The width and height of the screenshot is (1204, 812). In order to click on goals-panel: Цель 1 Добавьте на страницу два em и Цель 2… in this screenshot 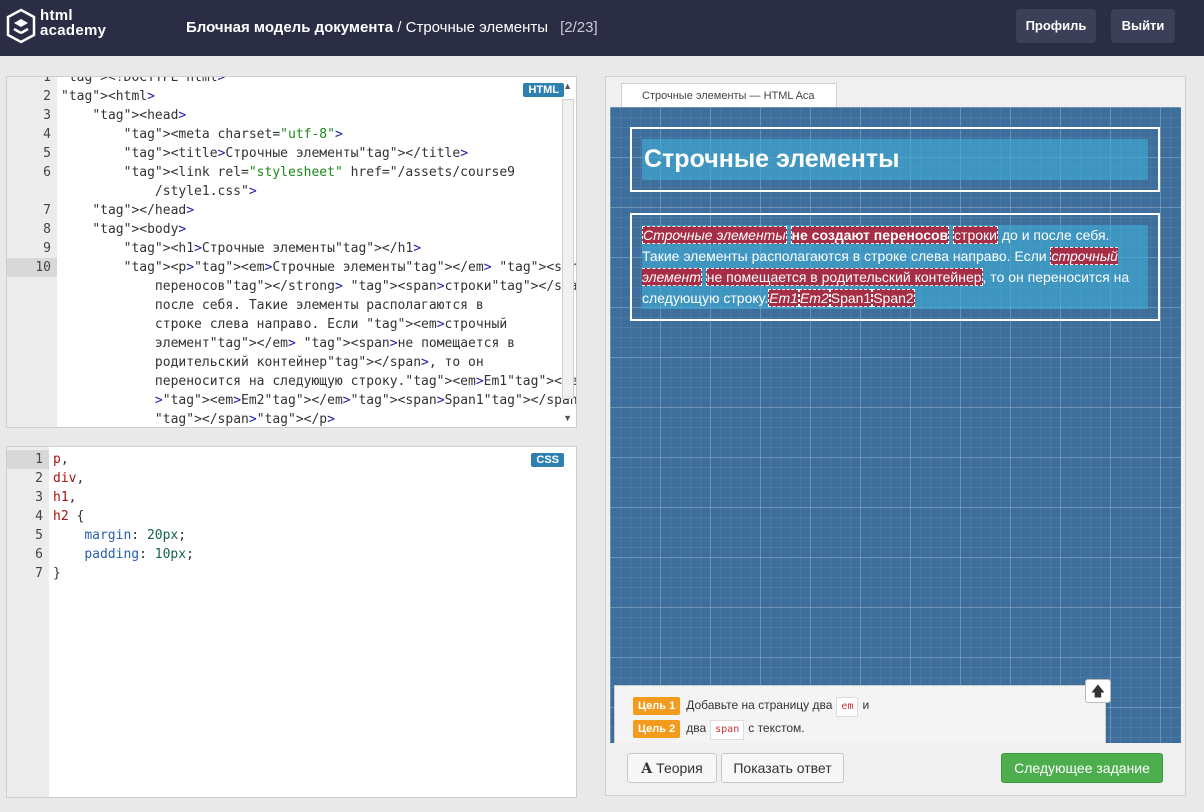, I will do `click(860, 714)`.